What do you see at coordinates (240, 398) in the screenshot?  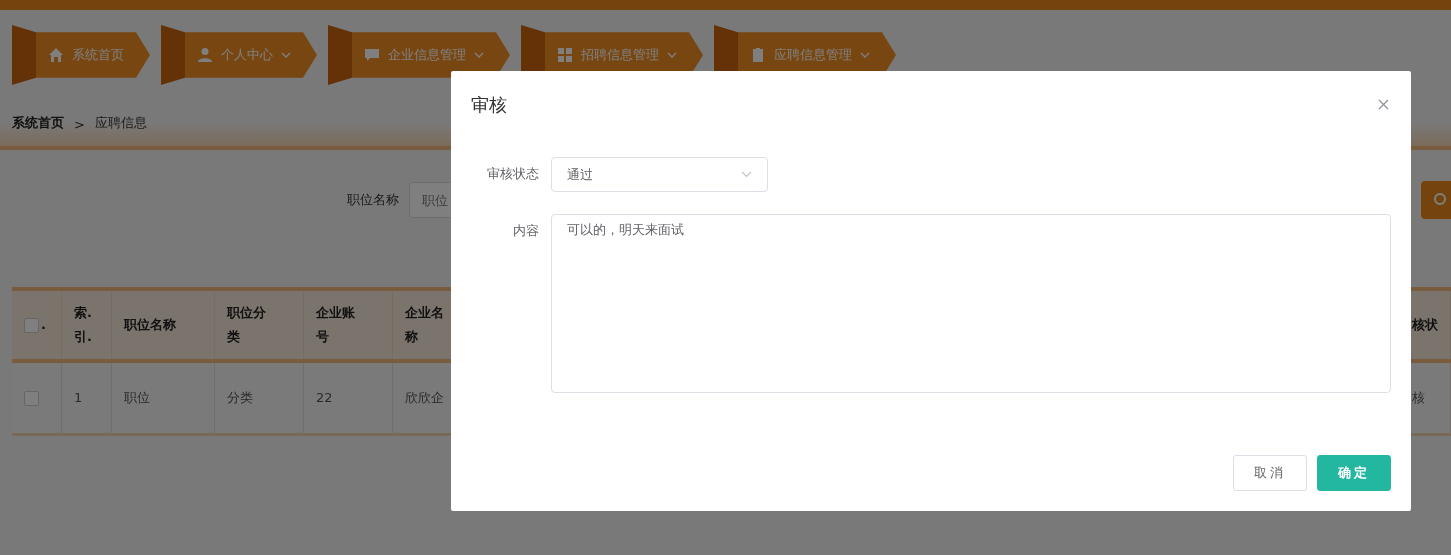 I see `table-cell-text: 分类` at bounding box center [240, 398].